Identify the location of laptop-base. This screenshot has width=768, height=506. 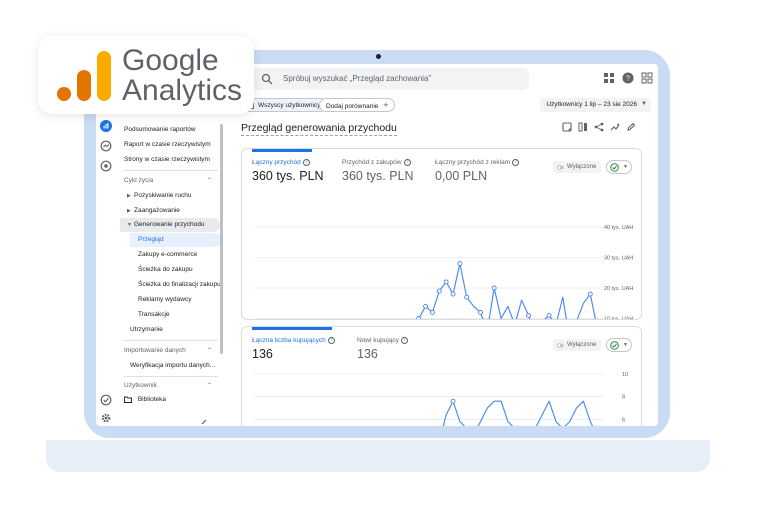
(378, 456).